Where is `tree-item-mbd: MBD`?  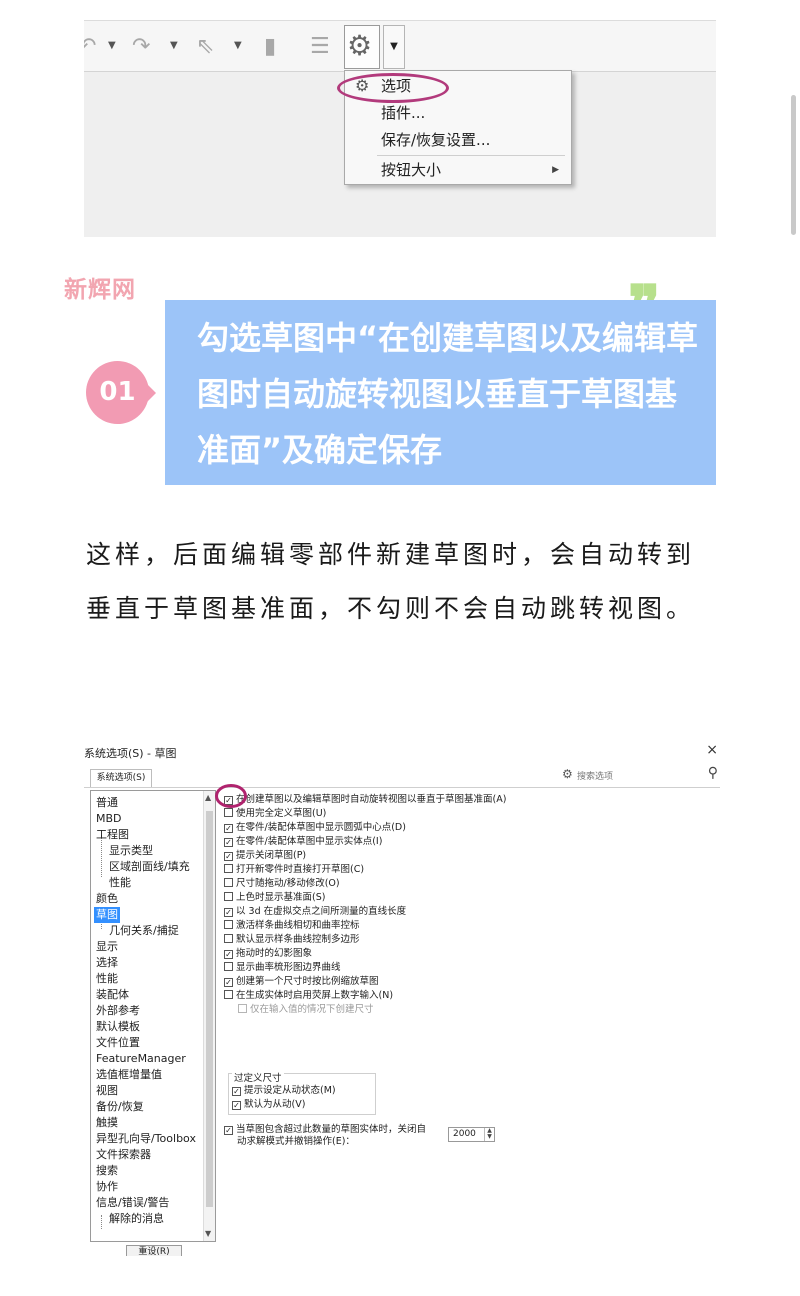 tree-item-mbd: MBD is located at coordinates (109, 819).